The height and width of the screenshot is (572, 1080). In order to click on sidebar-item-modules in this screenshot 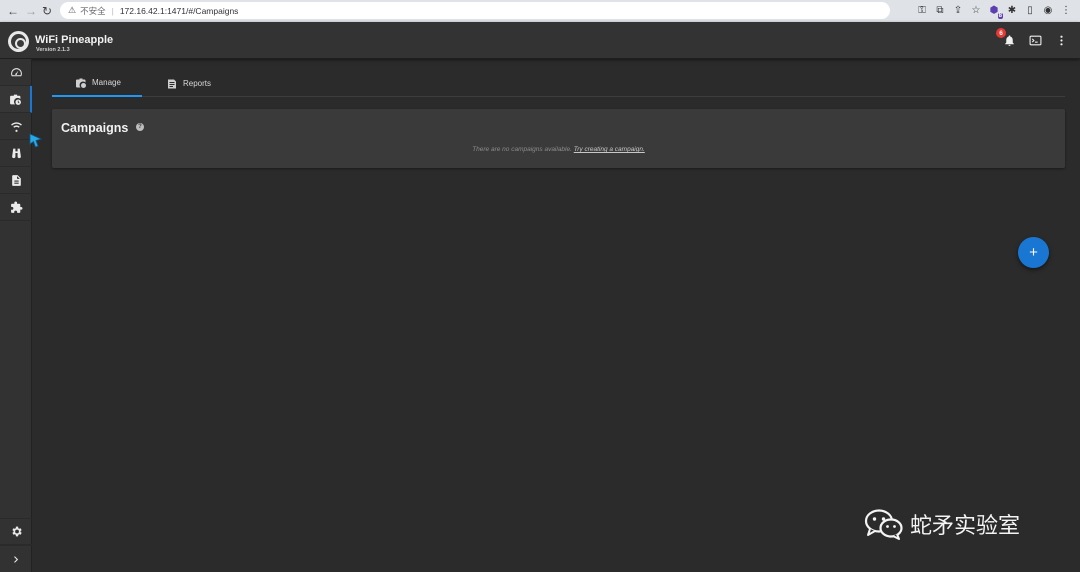, I will do `click(16, 207)`.